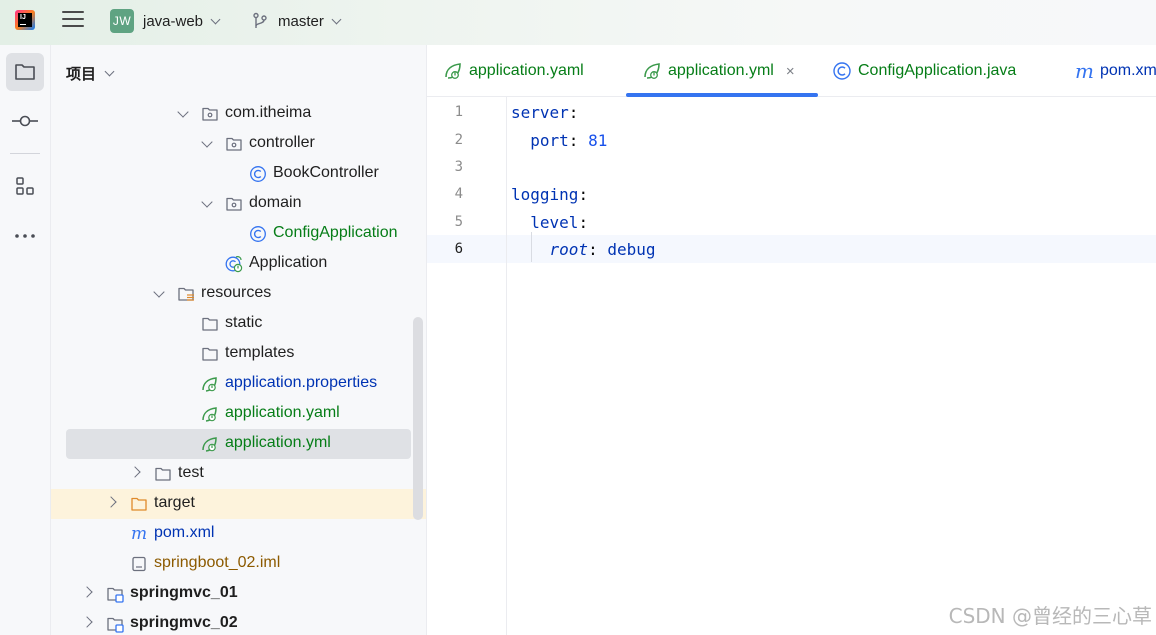 The width and height of the screenshot is (1156, 635). What do you see at coordinates (526, 70) in the screenshot?
I see `tab-label: application.yaml` at bounding box center [526, 70].